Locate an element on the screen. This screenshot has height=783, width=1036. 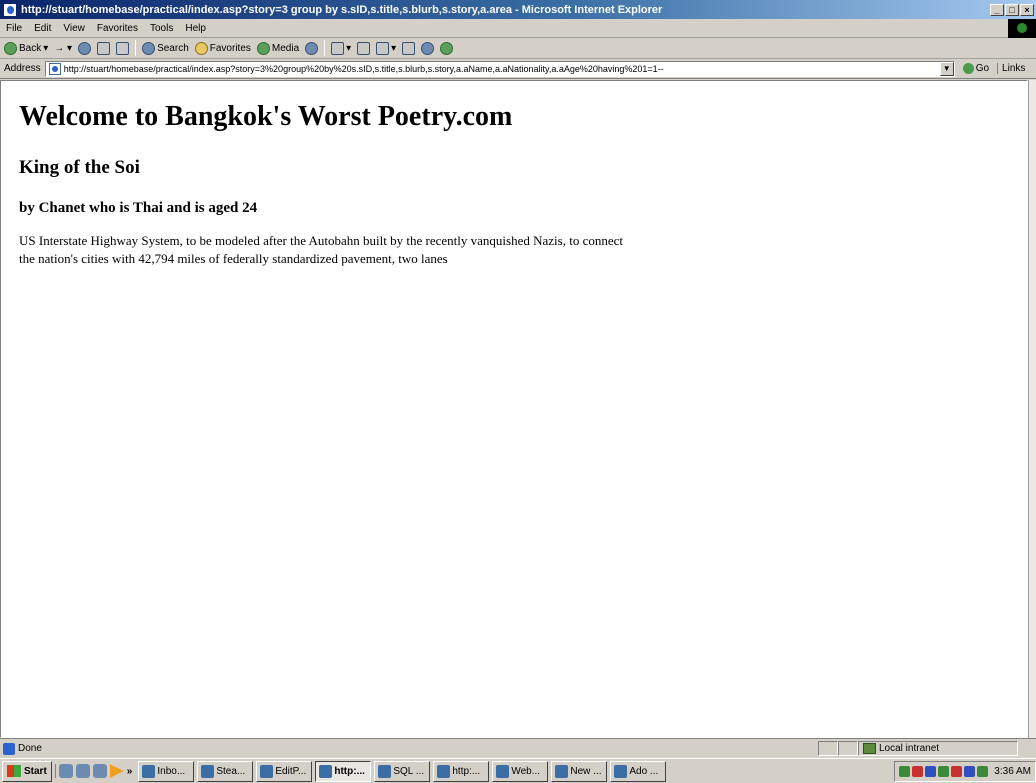
favorites-button: Favorites is located at coordinates (222, 48).